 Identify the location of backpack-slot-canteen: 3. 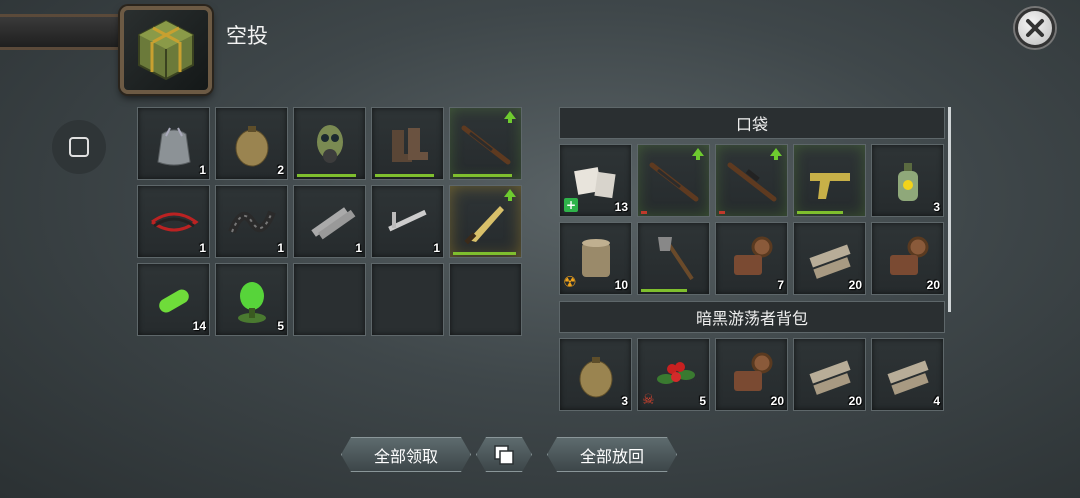
(595, 374).